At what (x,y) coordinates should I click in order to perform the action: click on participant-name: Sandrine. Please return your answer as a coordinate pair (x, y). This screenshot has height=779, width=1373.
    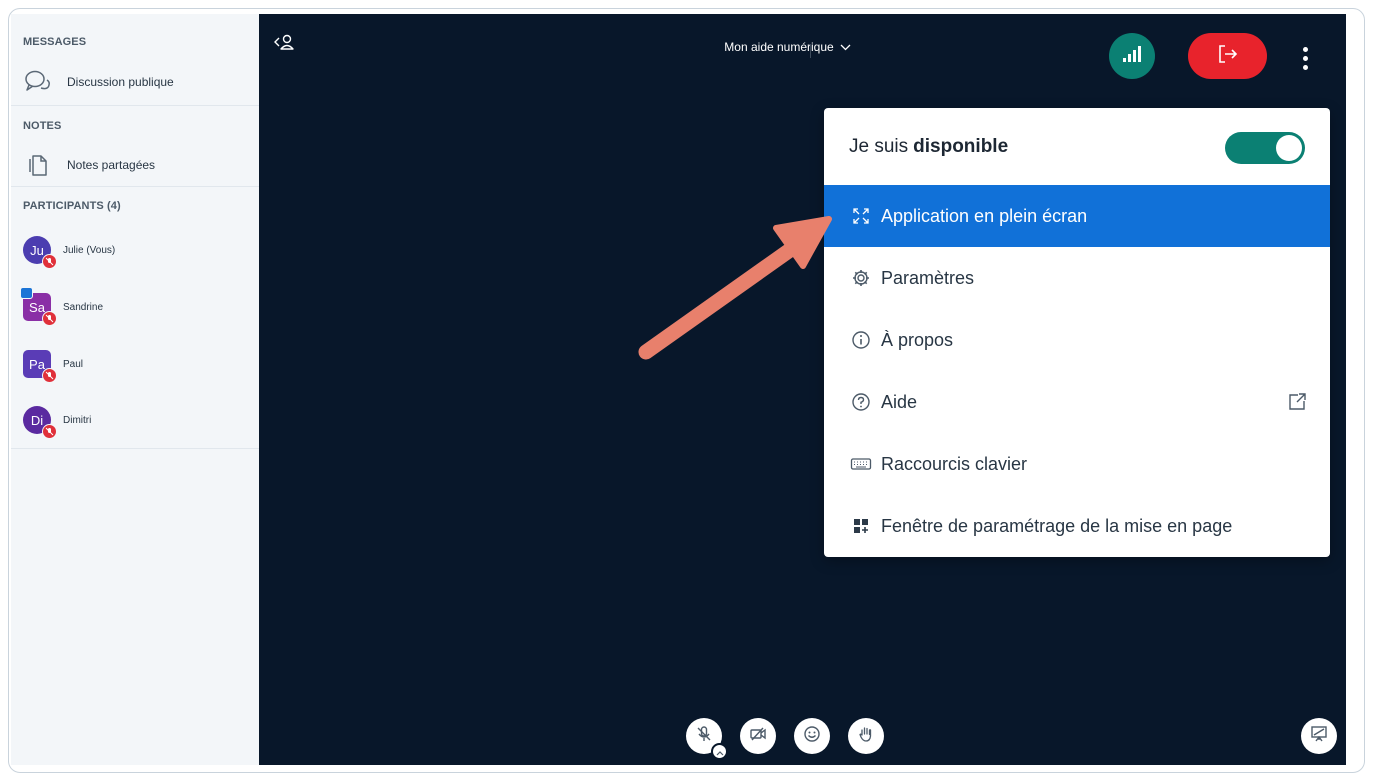
    Looking at the image, I should click on (83, 307).